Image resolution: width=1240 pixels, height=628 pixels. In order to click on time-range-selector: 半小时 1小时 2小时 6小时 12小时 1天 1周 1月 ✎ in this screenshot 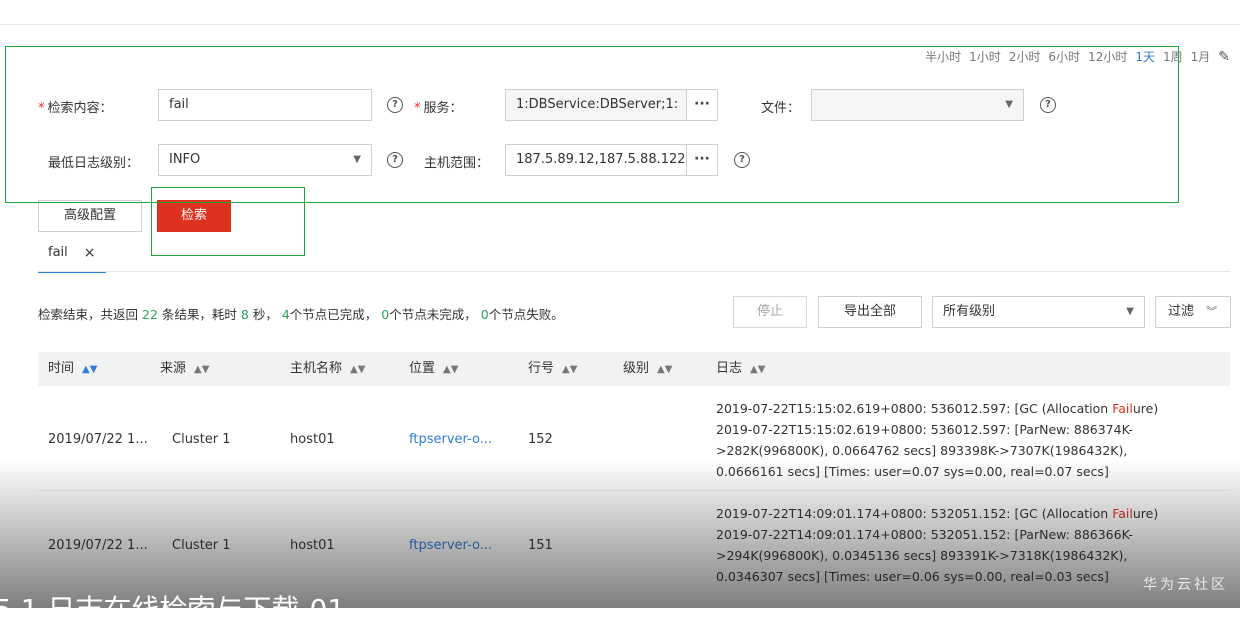, I will do `click(1077, 56)`.